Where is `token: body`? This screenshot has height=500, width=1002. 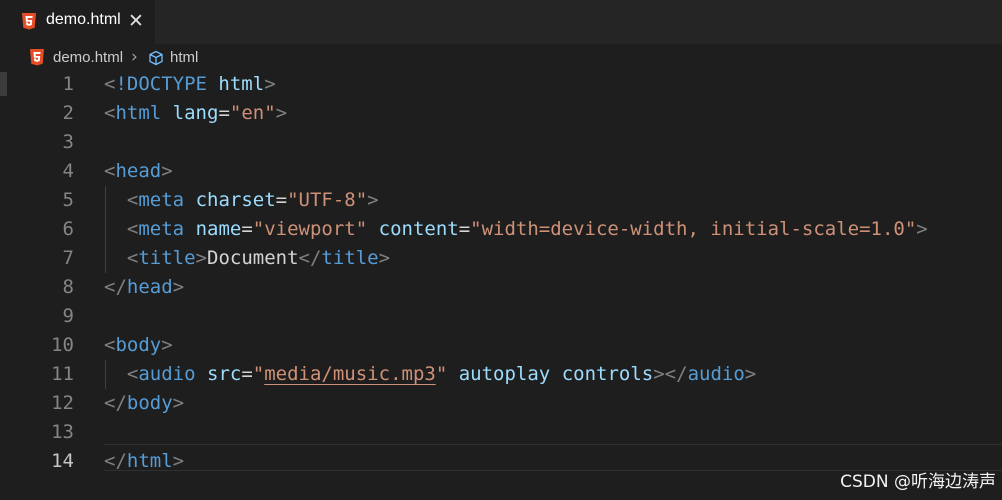
token: body is located at coordinates (149, 403).